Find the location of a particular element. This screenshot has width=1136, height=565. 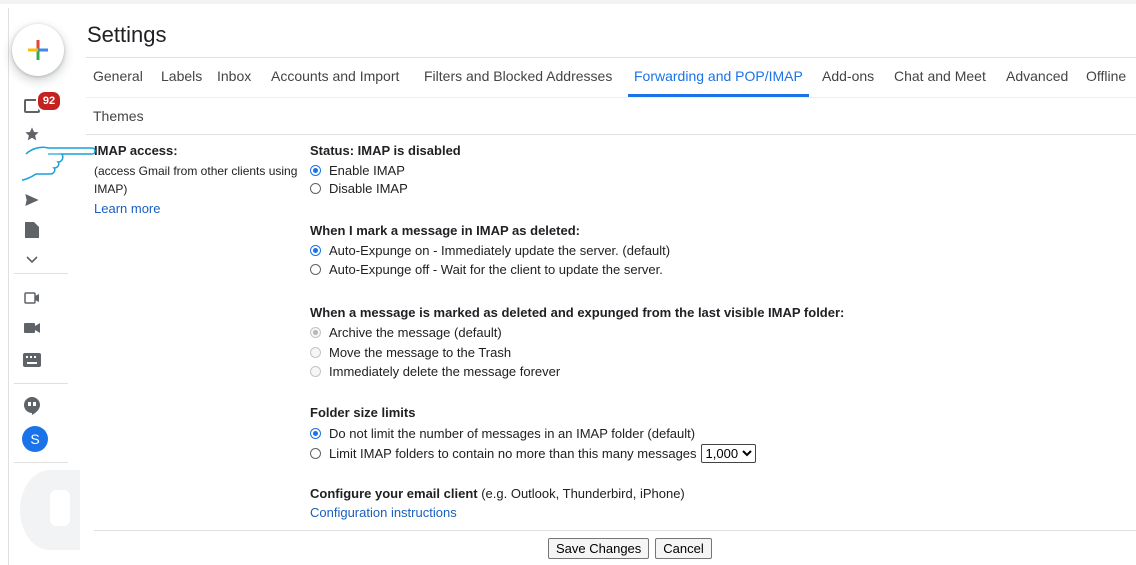

send-icon is located at coordinates (32, 200).